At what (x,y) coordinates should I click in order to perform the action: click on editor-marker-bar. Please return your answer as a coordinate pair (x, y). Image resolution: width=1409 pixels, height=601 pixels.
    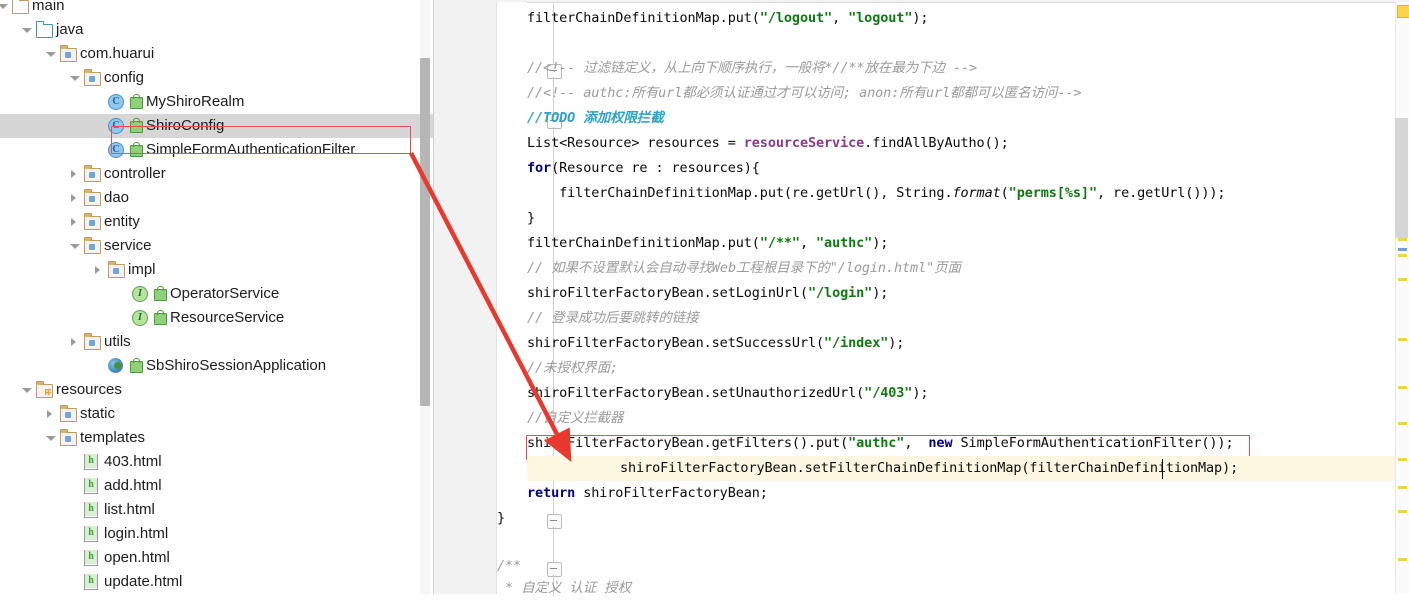
    Looking at the image, I should click on (1402, 298).